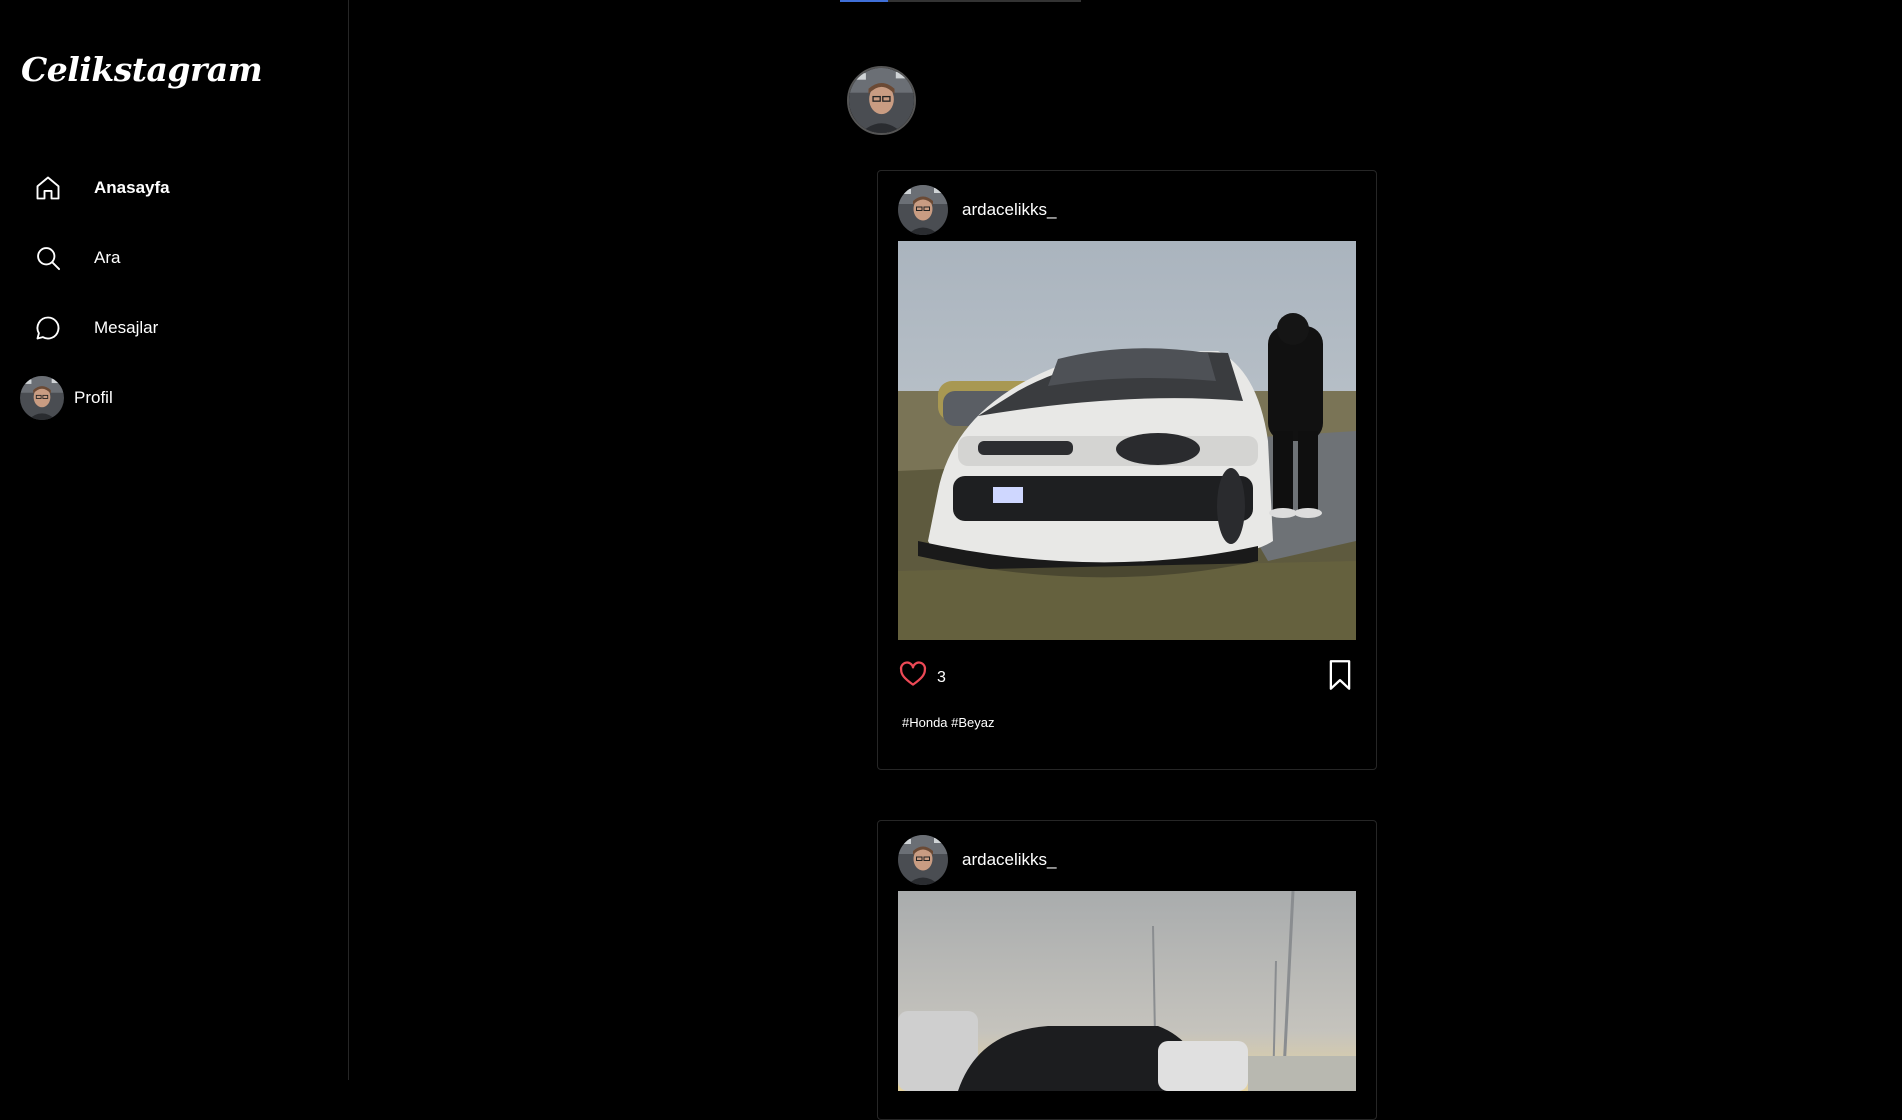  I want to click on sidebar-item-home: Anasayfa, so click(170, 188).